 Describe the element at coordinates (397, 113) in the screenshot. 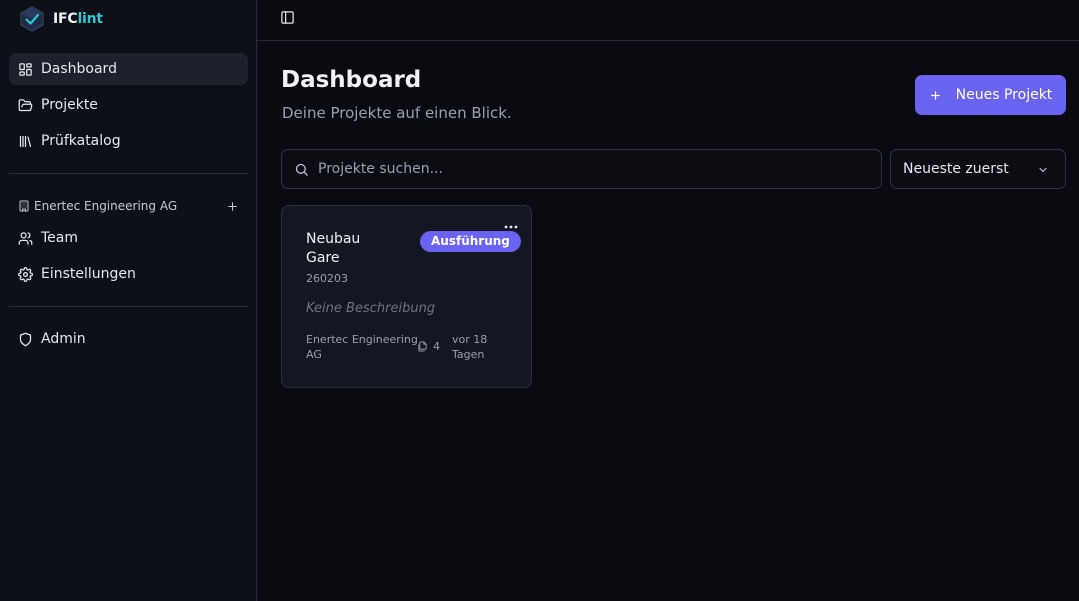

I see `page-subtitle: Deine Projekte auf einen Blick.` at that location.